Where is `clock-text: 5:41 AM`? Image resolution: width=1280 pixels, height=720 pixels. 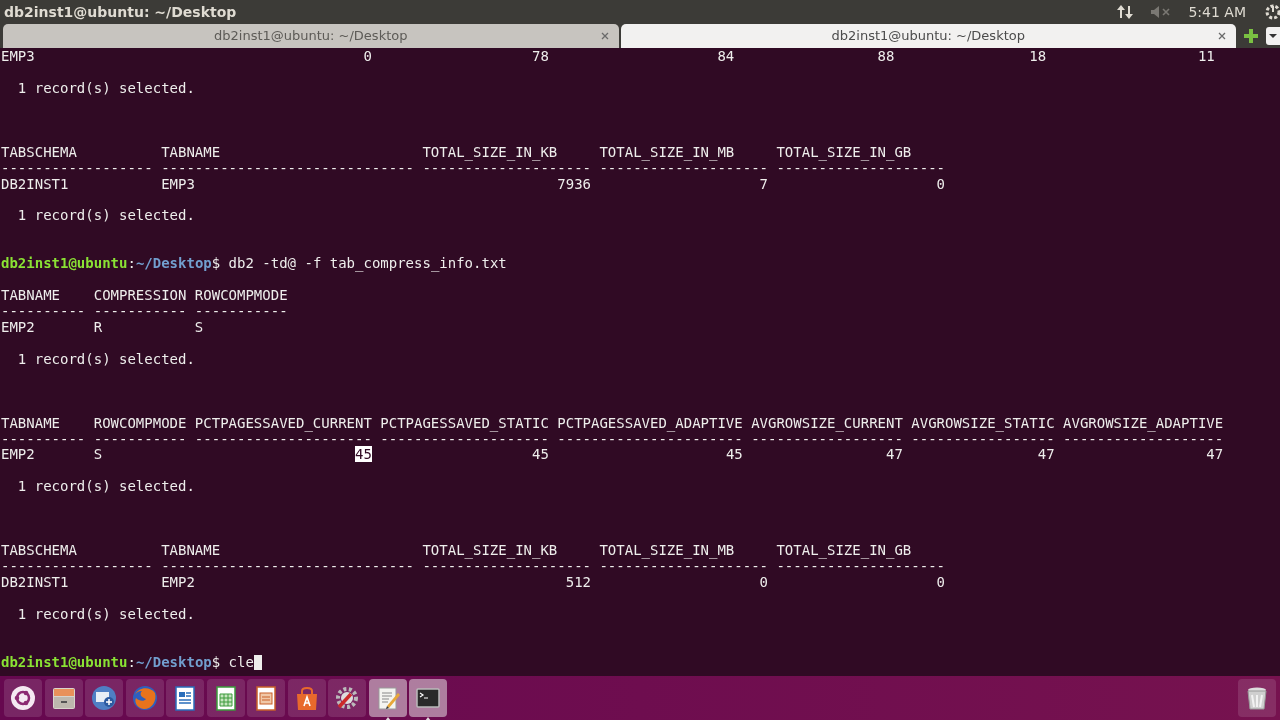
clock-text: 5:41 AM is located at coordinates (1217, 12).